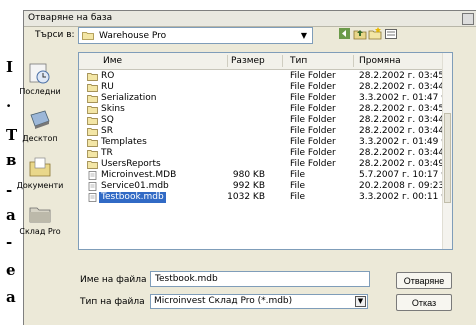 The width and height of the screenshot is (476, 325). I want to click on place-warehouse-pro: Склад Pro, so click(40, 218).